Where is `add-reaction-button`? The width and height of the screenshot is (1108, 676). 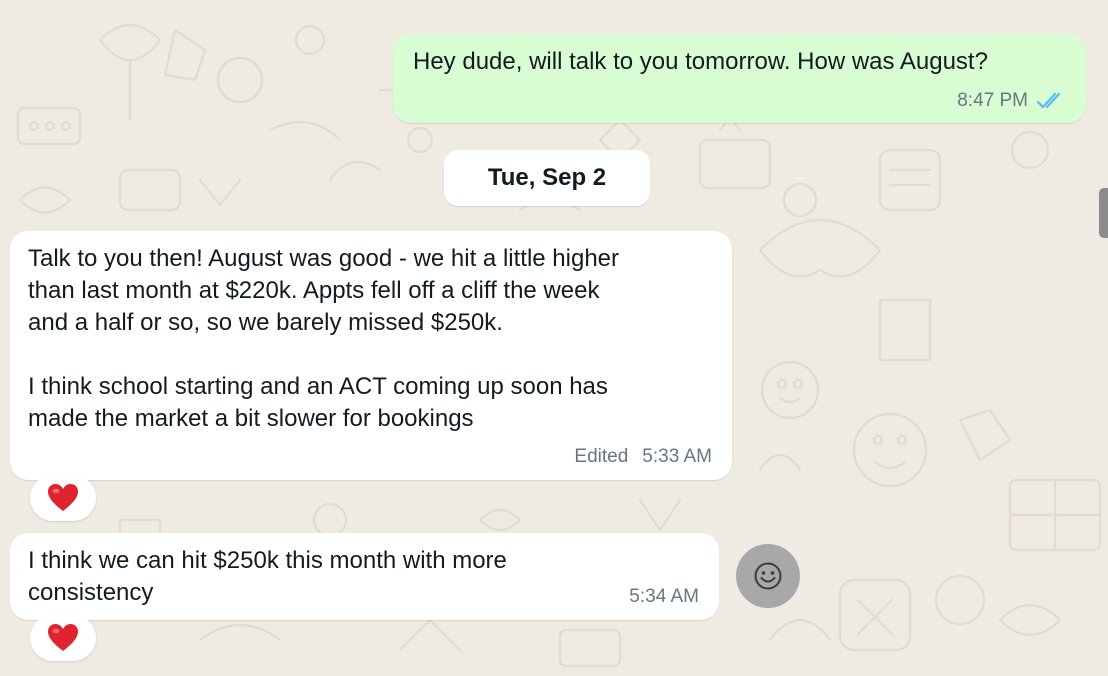
add-reaction-button is located at coordinates (768, 576).